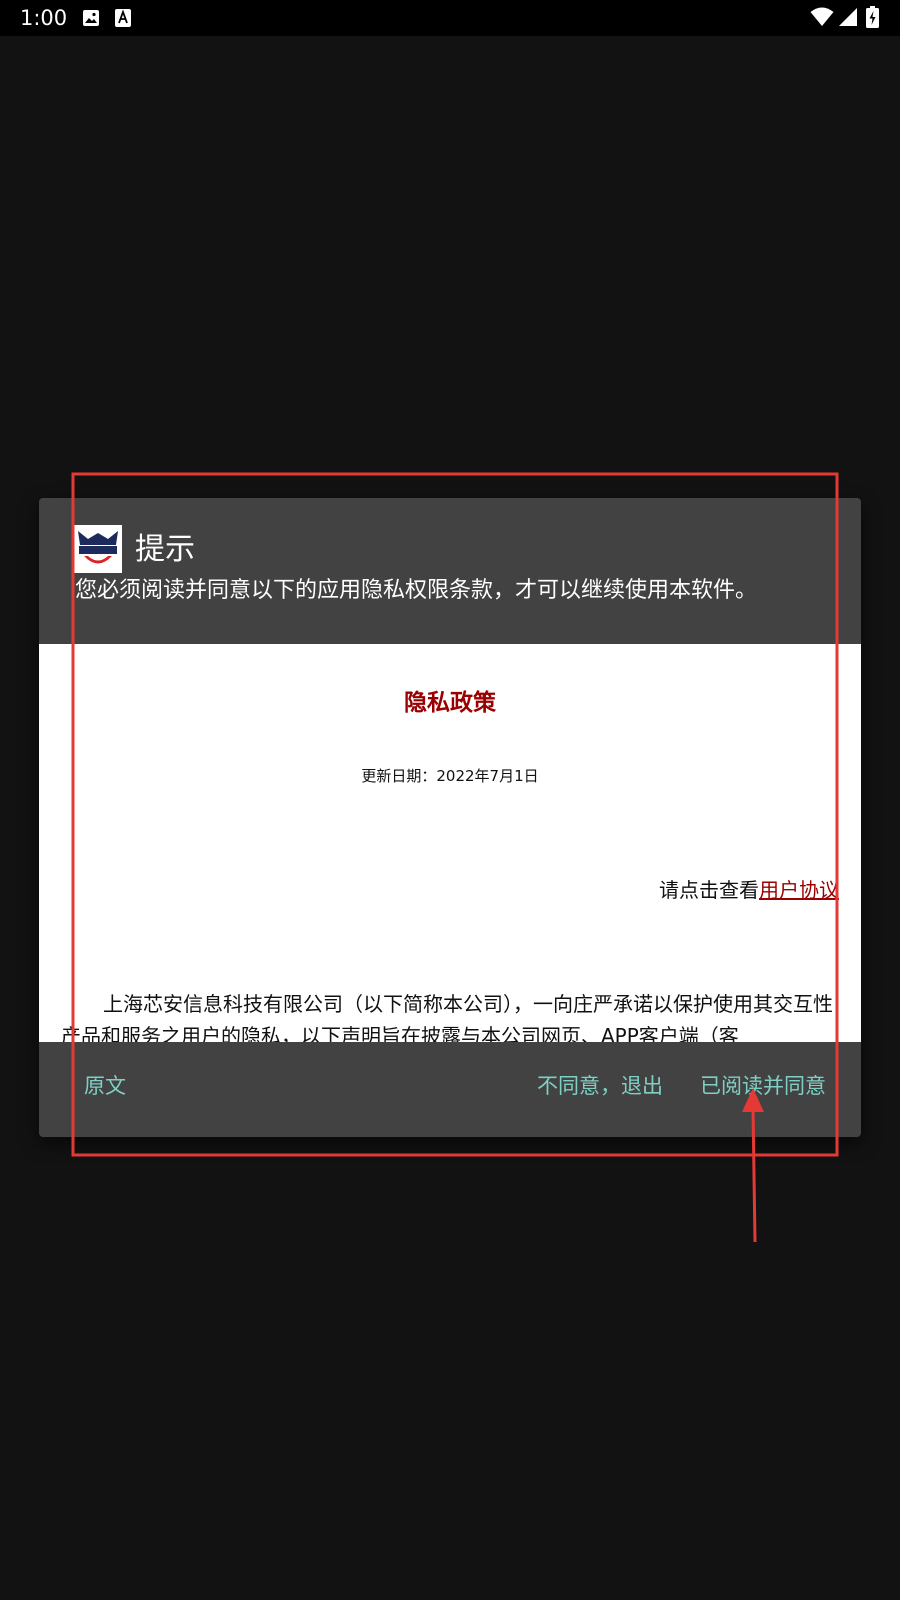 The width and height of the screenshot is (900, 1600). I want to click on dialog-title: 提示, so click(165, 549).